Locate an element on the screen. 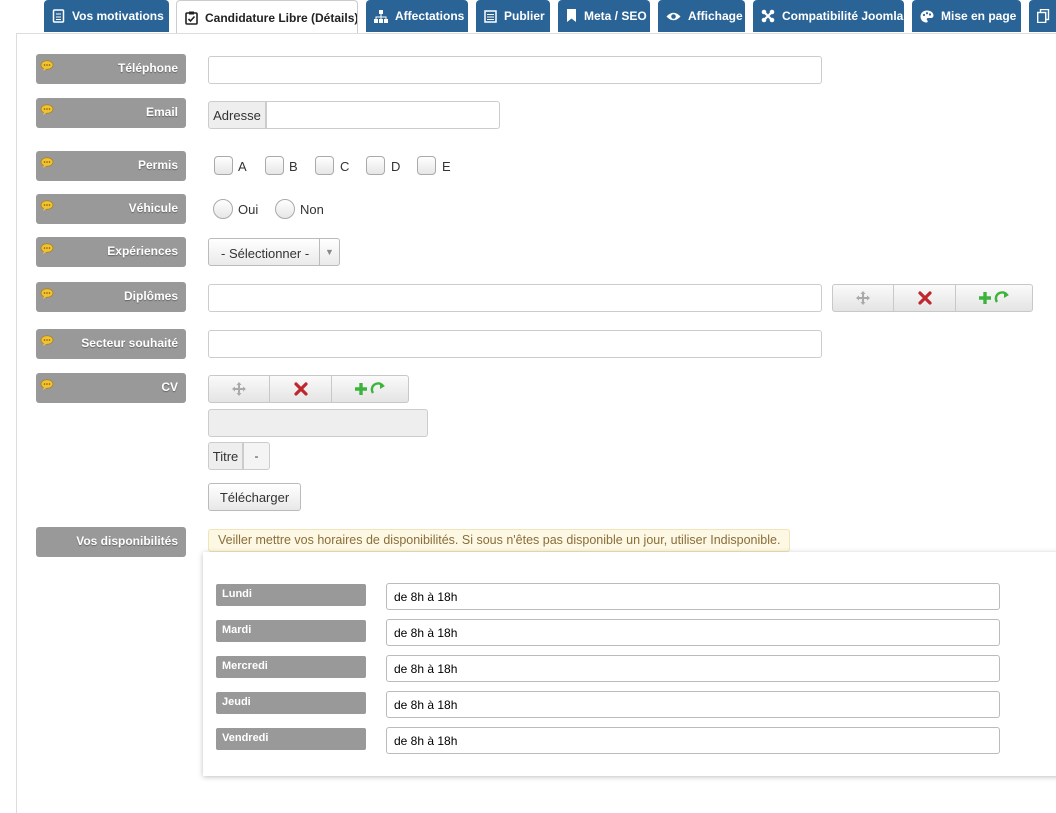  permis-e-label: E is located at coordinates (446, 166).